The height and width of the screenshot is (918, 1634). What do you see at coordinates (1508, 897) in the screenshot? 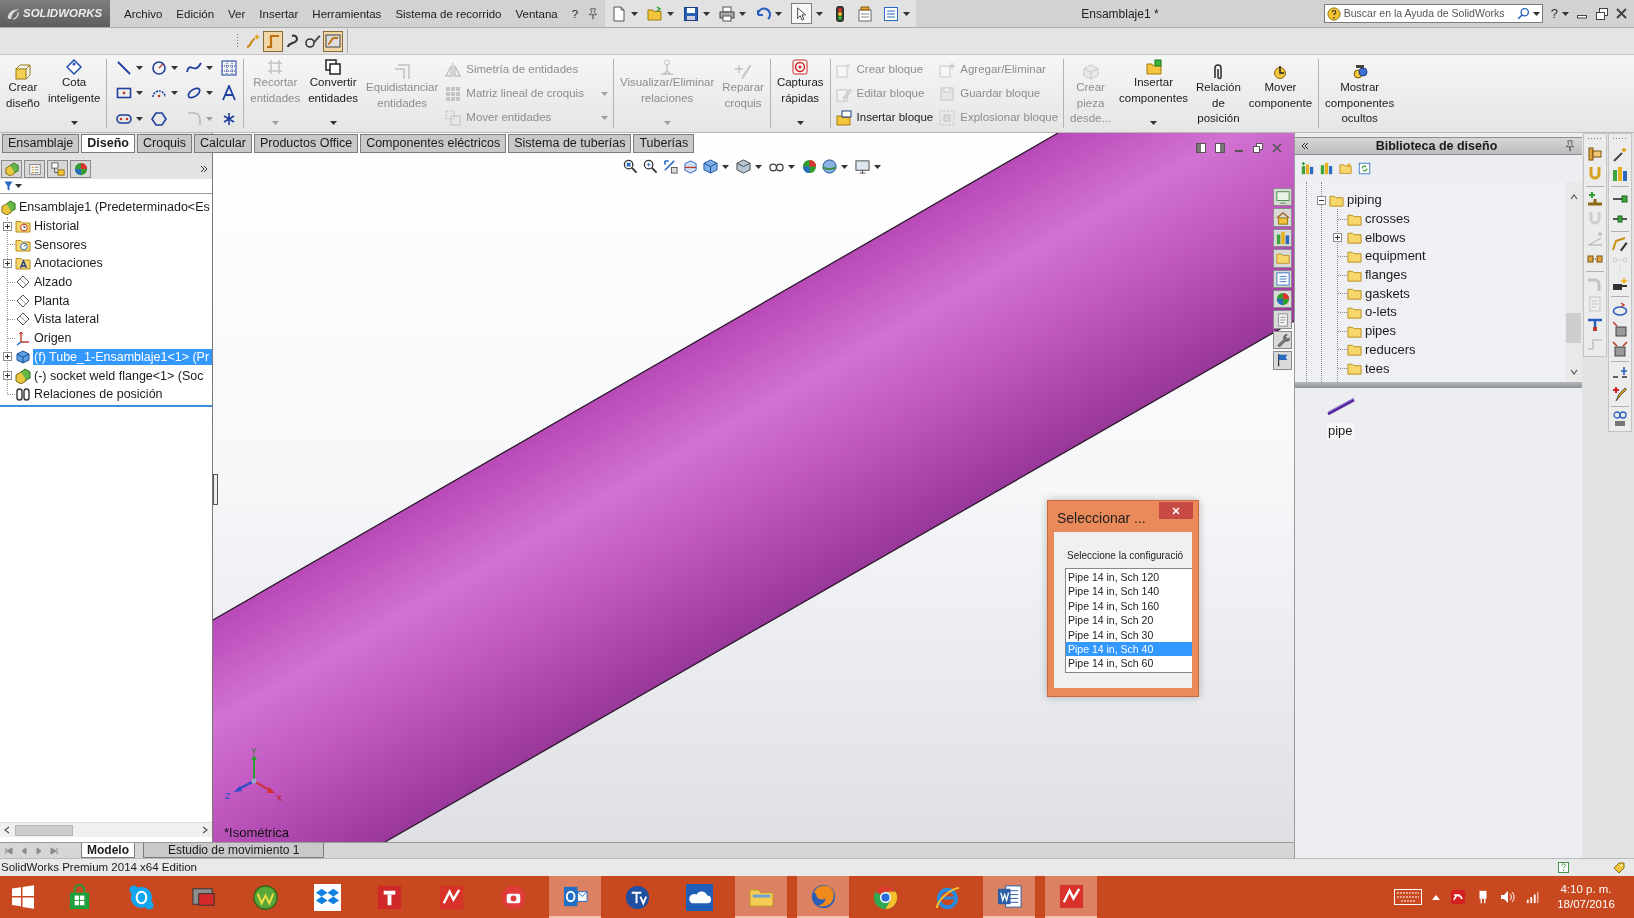
I see `speaker-icon` at bounding box center [1508, 897].